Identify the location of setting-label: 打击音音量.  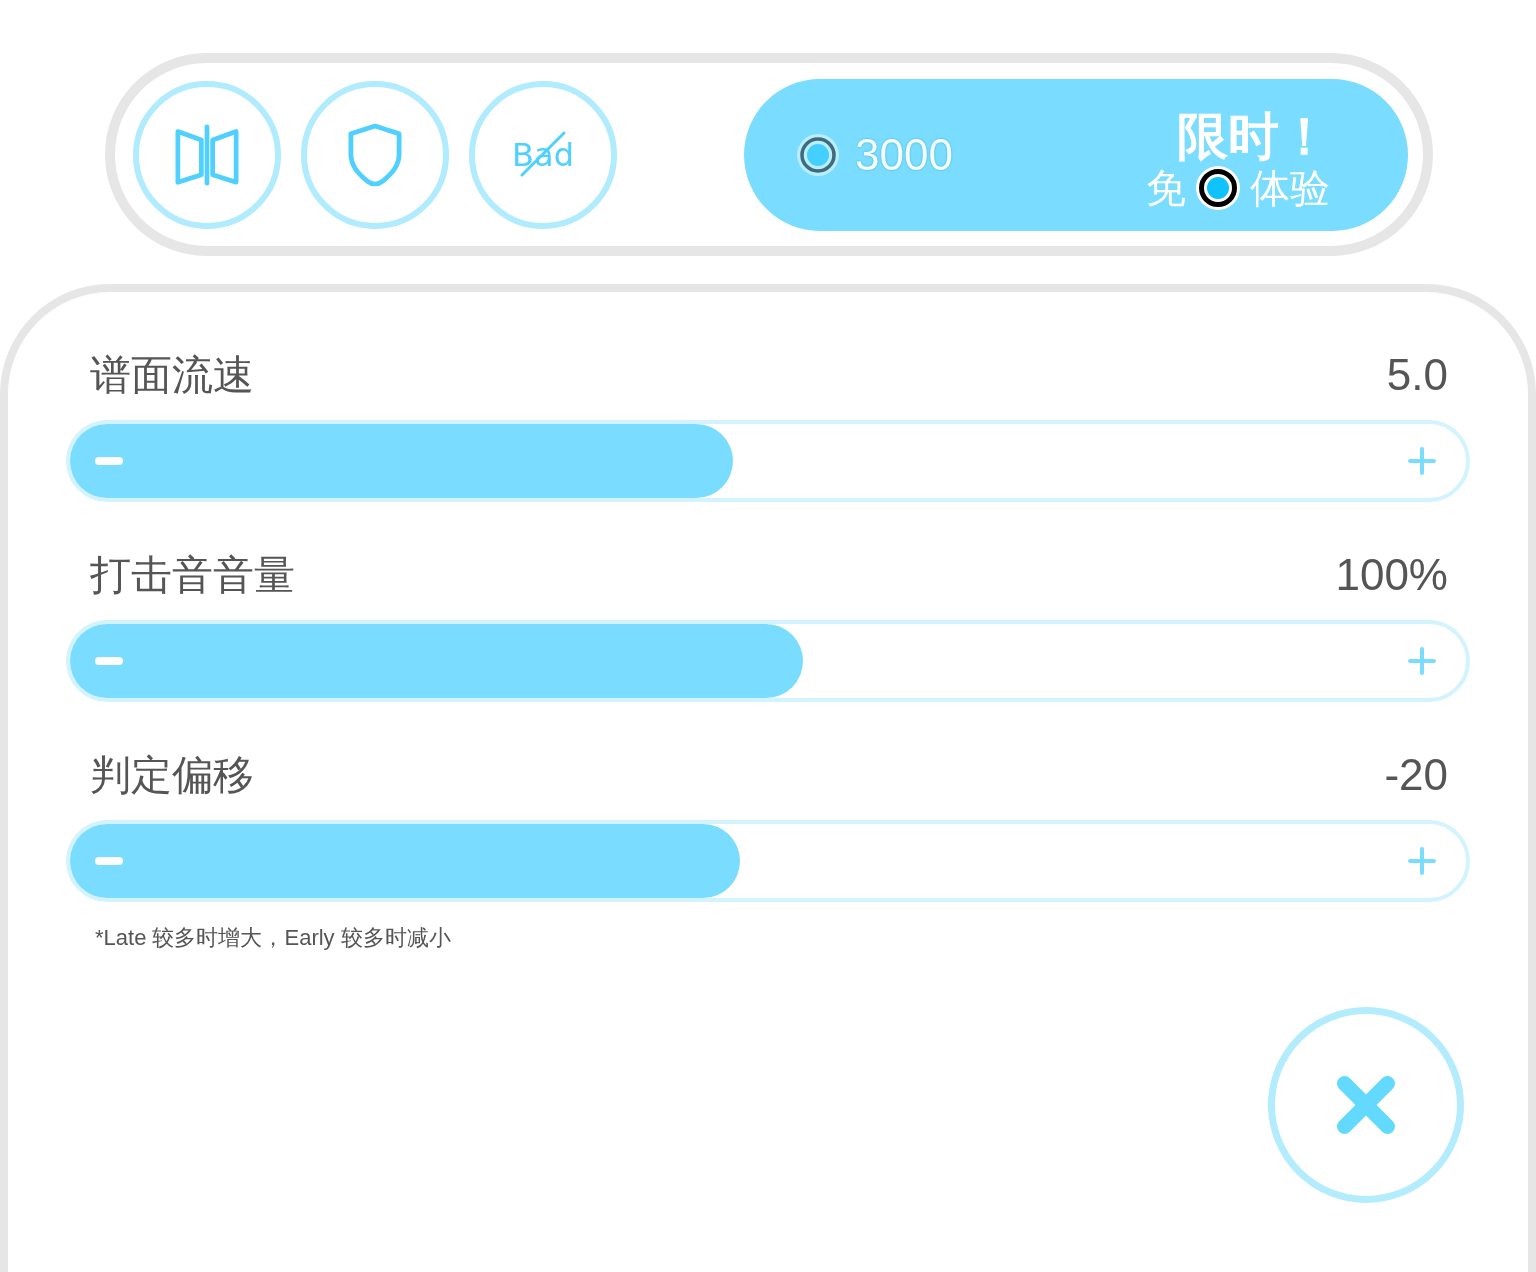
(192, 575).